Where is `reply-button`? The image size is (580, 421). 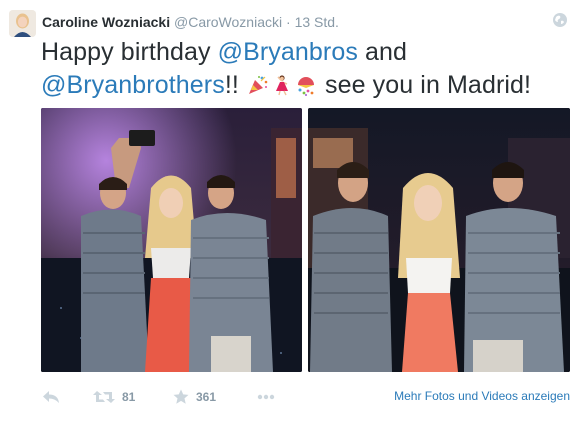
reply-button is located at coordinates (51, 397).